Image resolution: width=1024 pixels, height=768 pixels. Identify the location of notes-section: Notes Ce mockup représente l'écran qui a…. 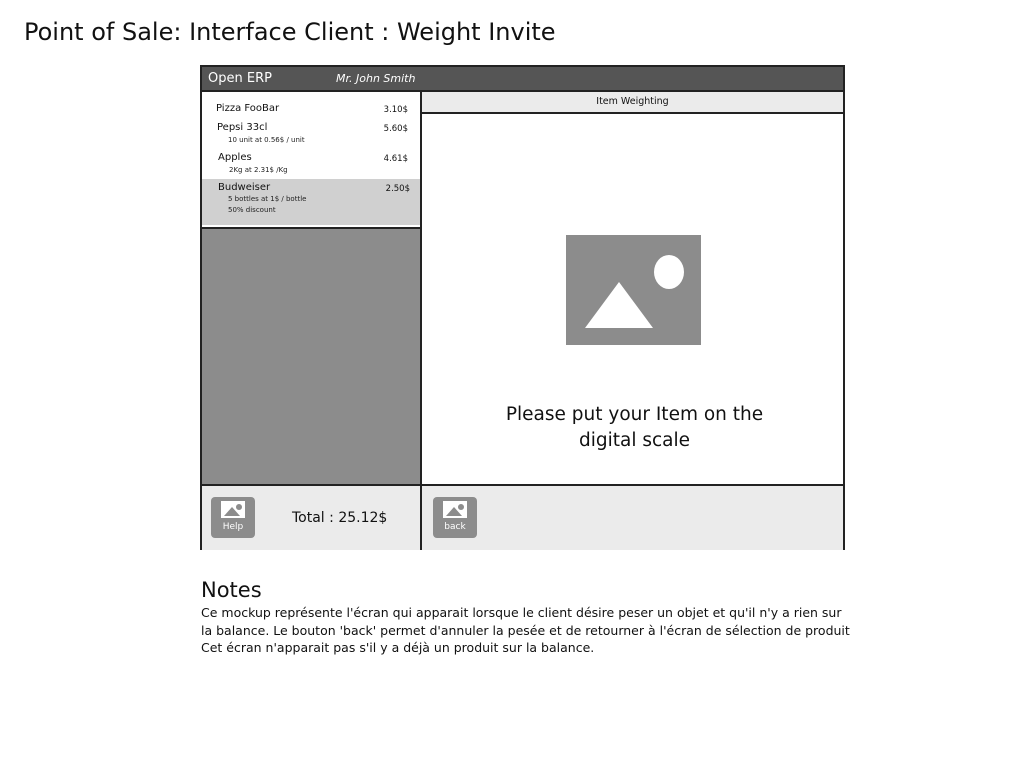
(551, 617).